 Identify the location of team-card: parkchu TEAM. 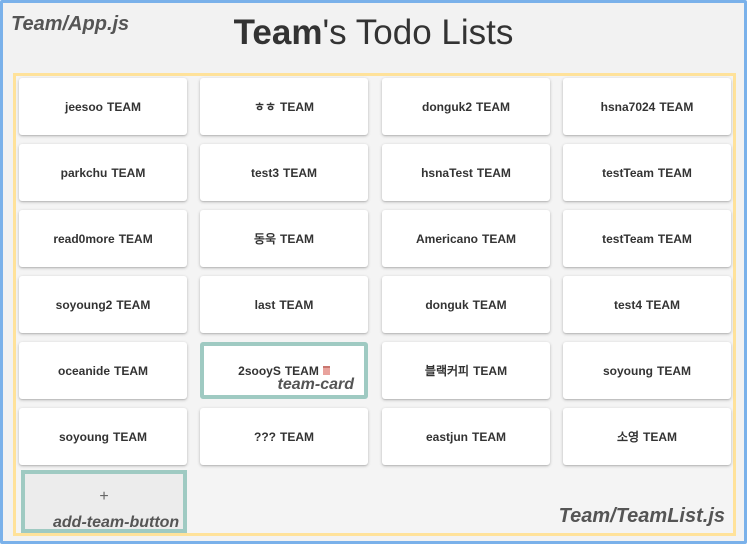
(103, 172).